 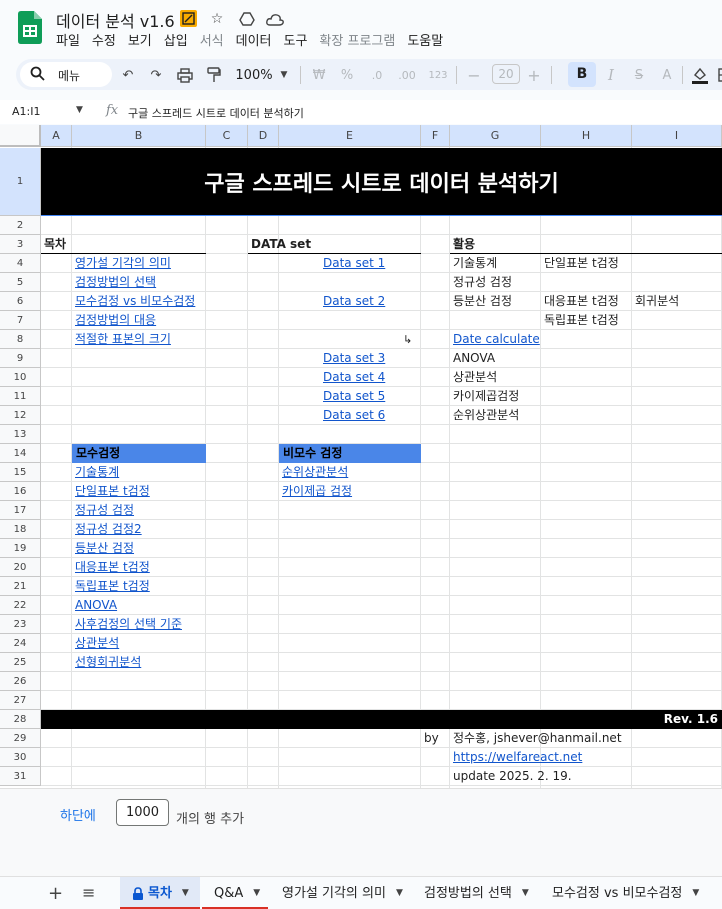 What do you see at coordinates (20, 320) in the screenshot?
I see `row-header-7: 7` at bounding box center [20, 320].